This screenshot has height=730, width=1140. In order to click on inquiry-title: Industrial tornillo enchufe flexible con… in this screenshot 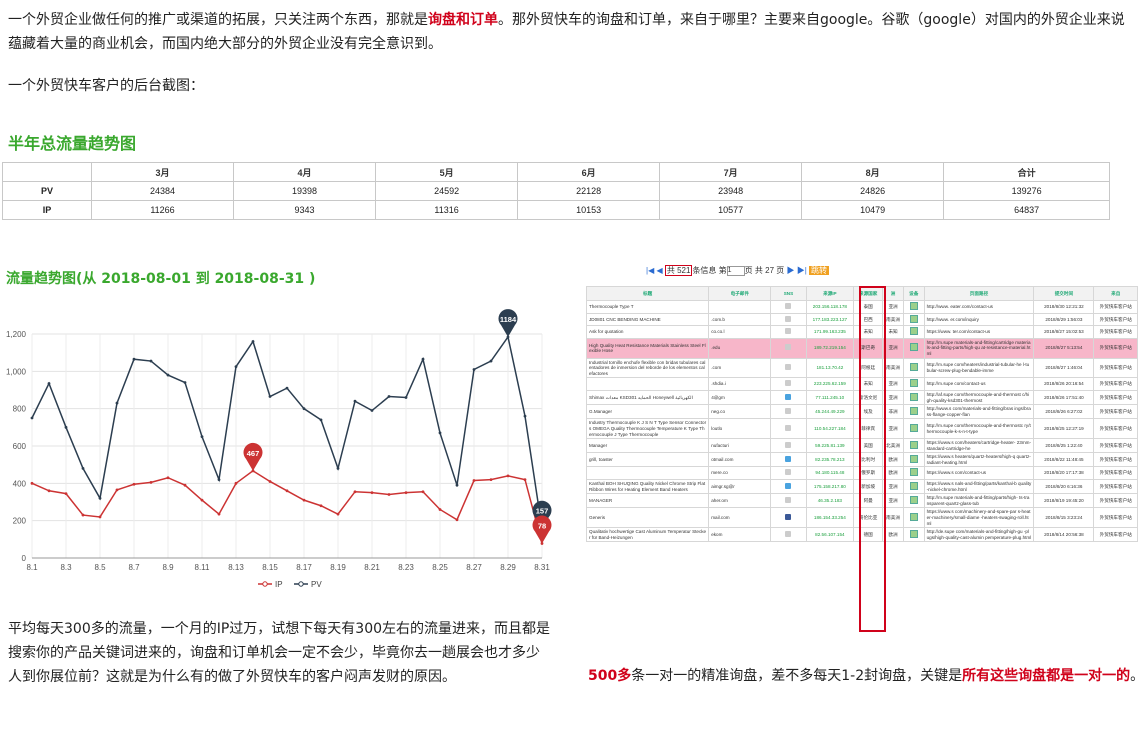, I will do `click(648, 368)`.